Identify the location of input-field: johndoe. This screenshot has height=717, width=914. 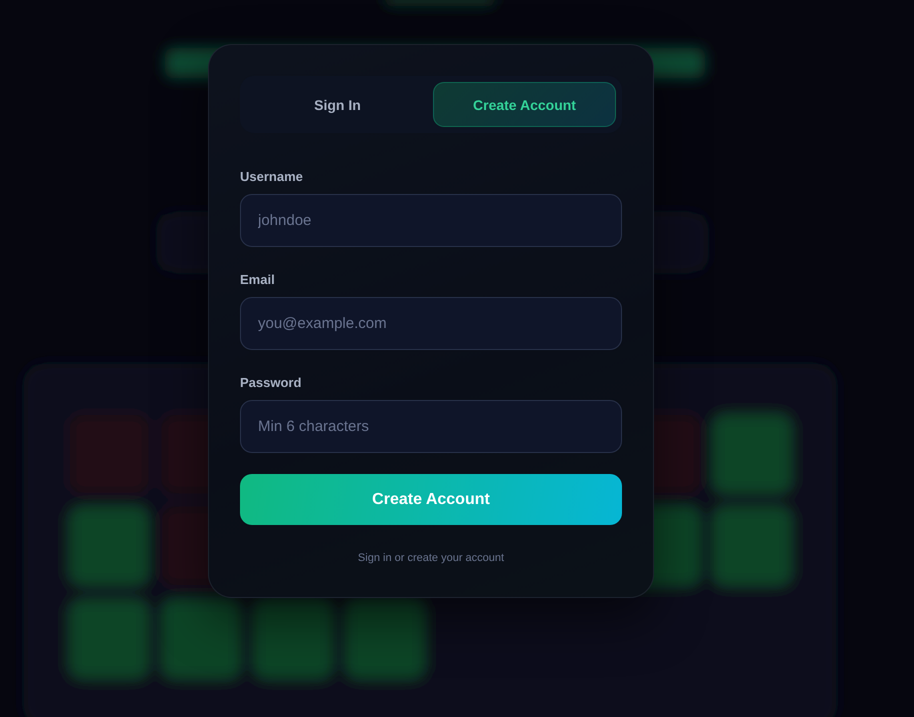
(431, 220).